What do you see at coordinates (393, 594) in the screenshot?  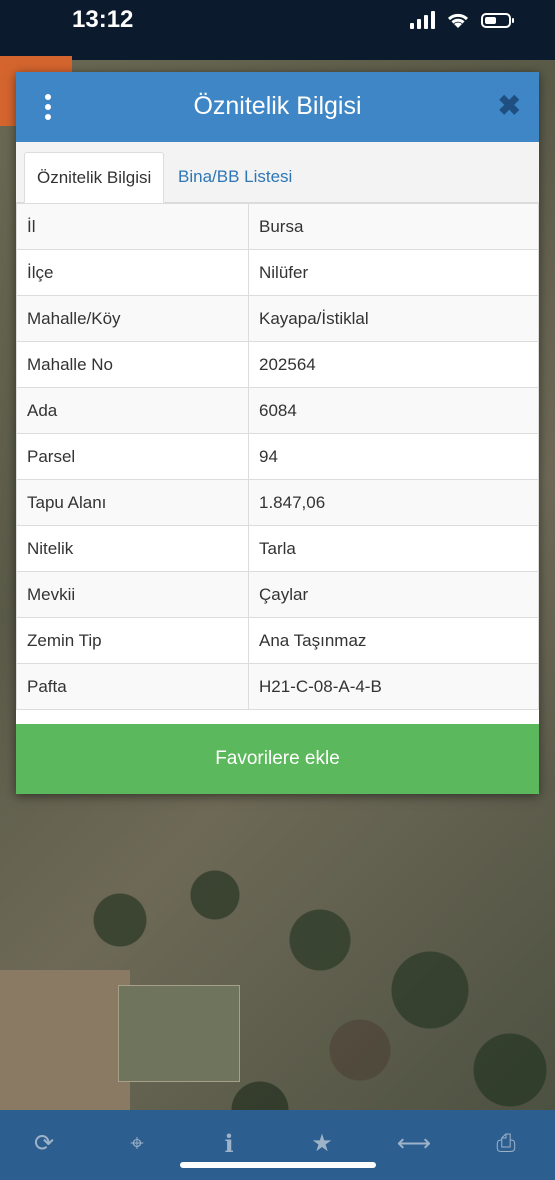 I see `attribute-value: Çaylar` at bounding box center [393, 594].